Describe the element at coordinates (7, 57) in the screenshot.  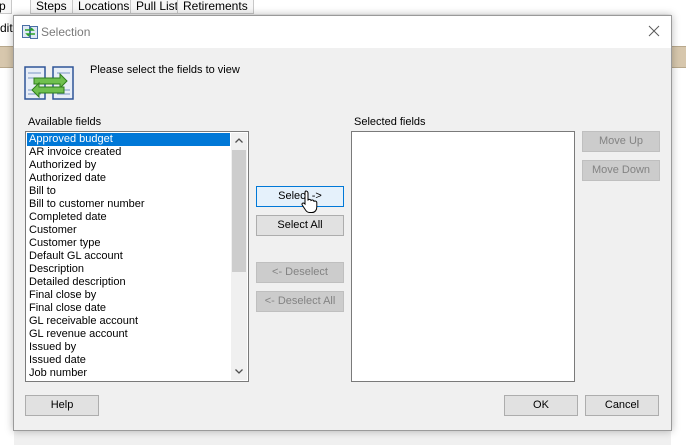
I see `background-left-strip` at that location.